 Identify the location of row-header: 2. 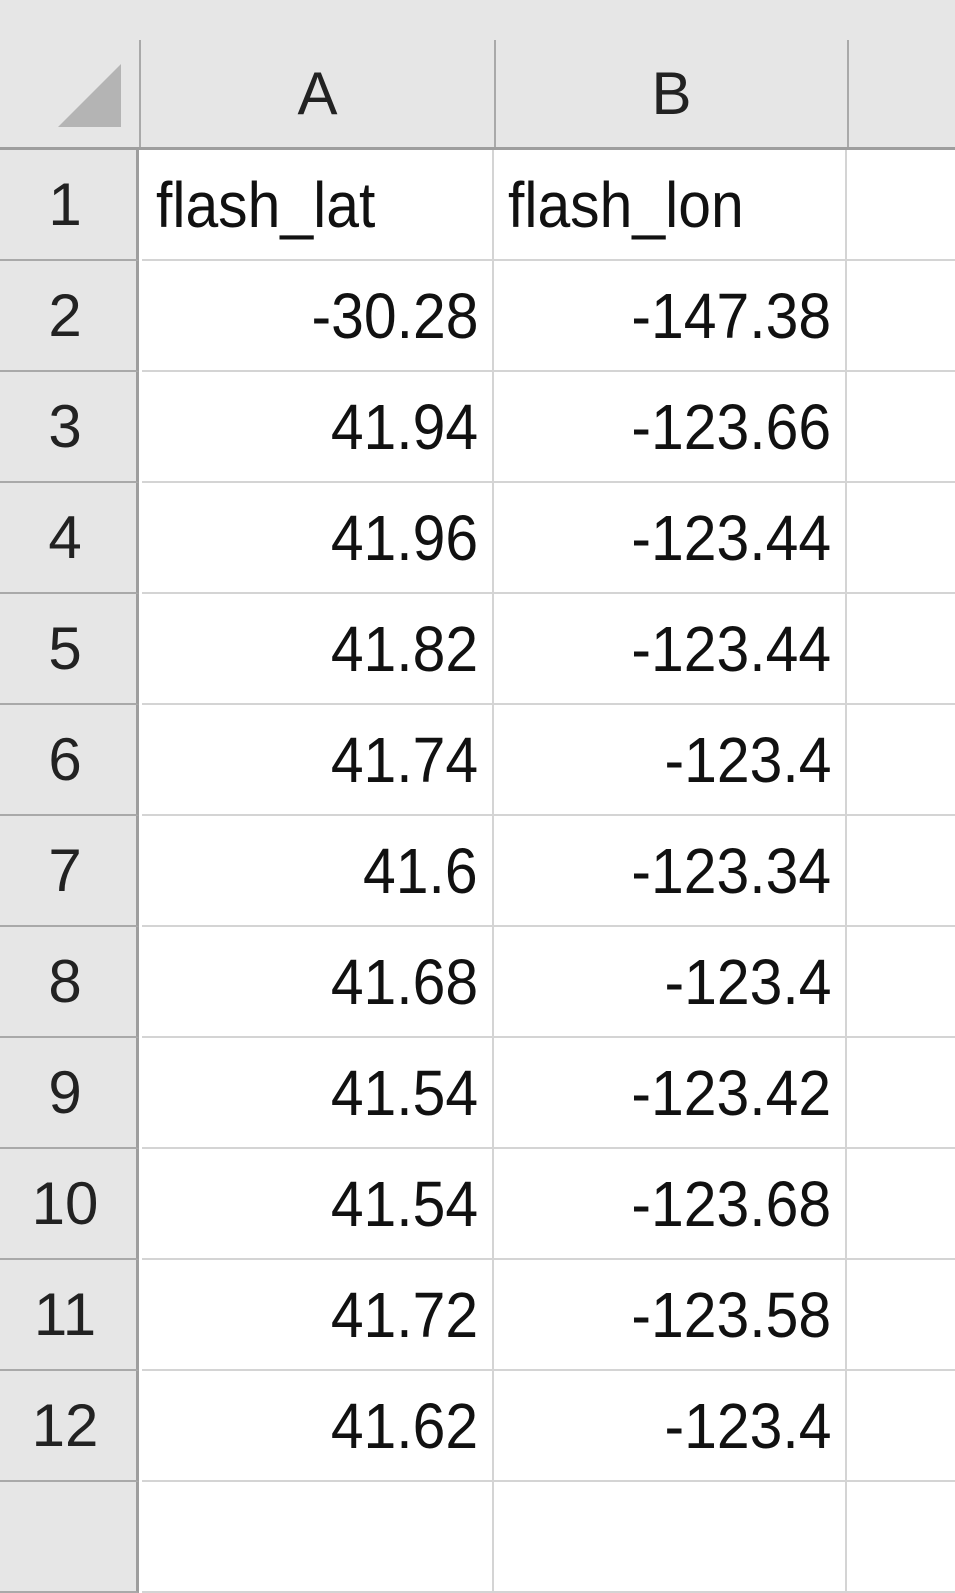
(69, 316).